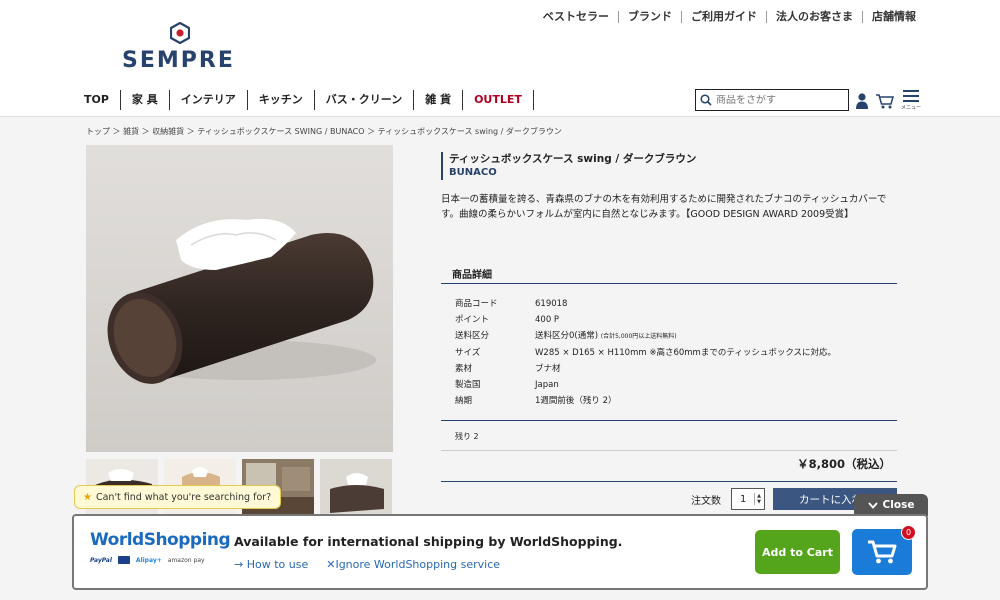  What do you see at coordinates (186, 560) in the screenshot?
I see `amazon-pay-logo: amazon pay` at bounding box center [186, 560].